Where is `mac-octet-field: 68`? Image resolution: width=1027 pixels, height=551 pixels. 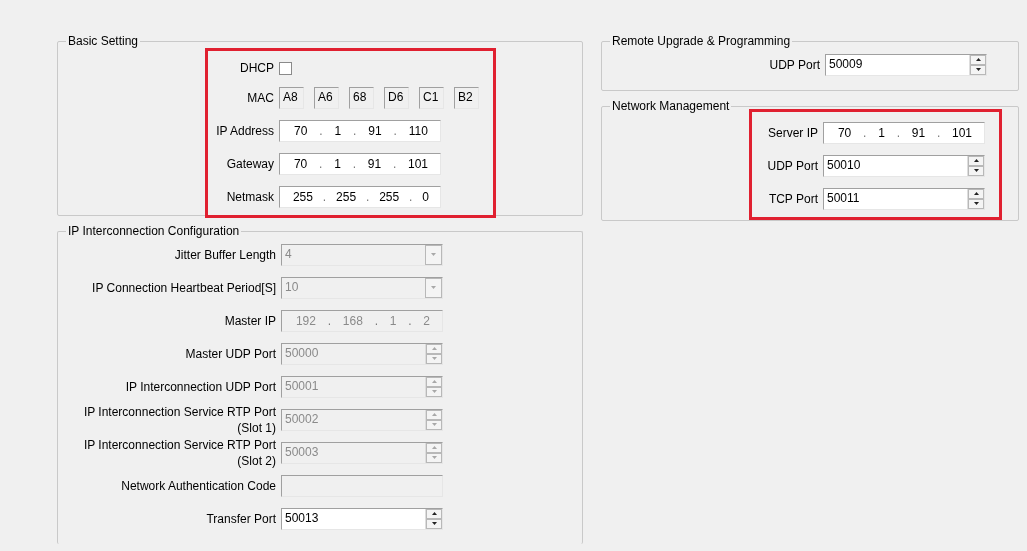
mac-octet-field: 68 is located at coordinates (361, 97).